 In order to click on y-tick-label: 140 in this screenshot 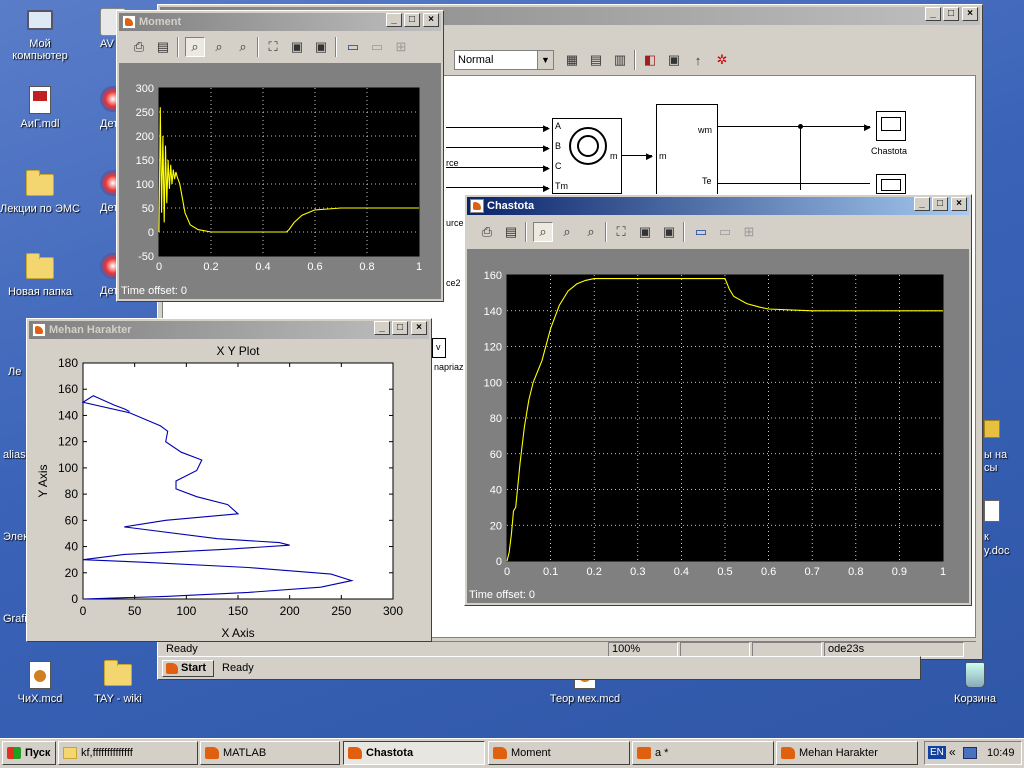, I will do `click(493, 312)`.